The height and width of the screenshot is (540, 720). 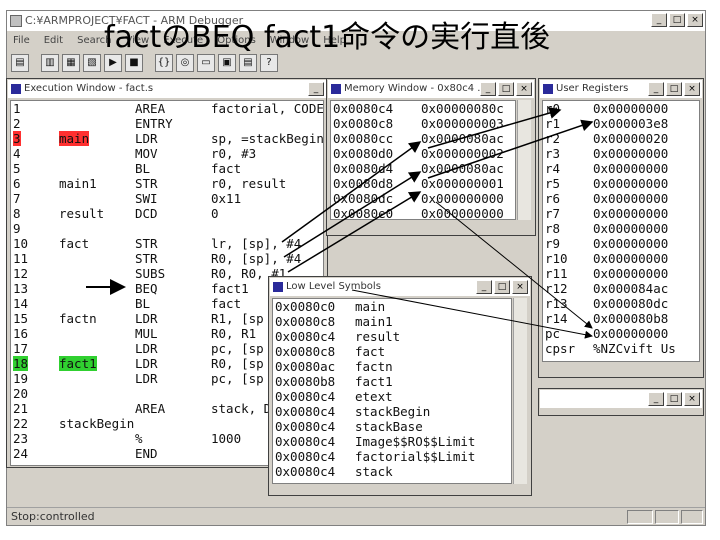 I want to click on arrow-memory-to-r1, so click(x=494, y=128).